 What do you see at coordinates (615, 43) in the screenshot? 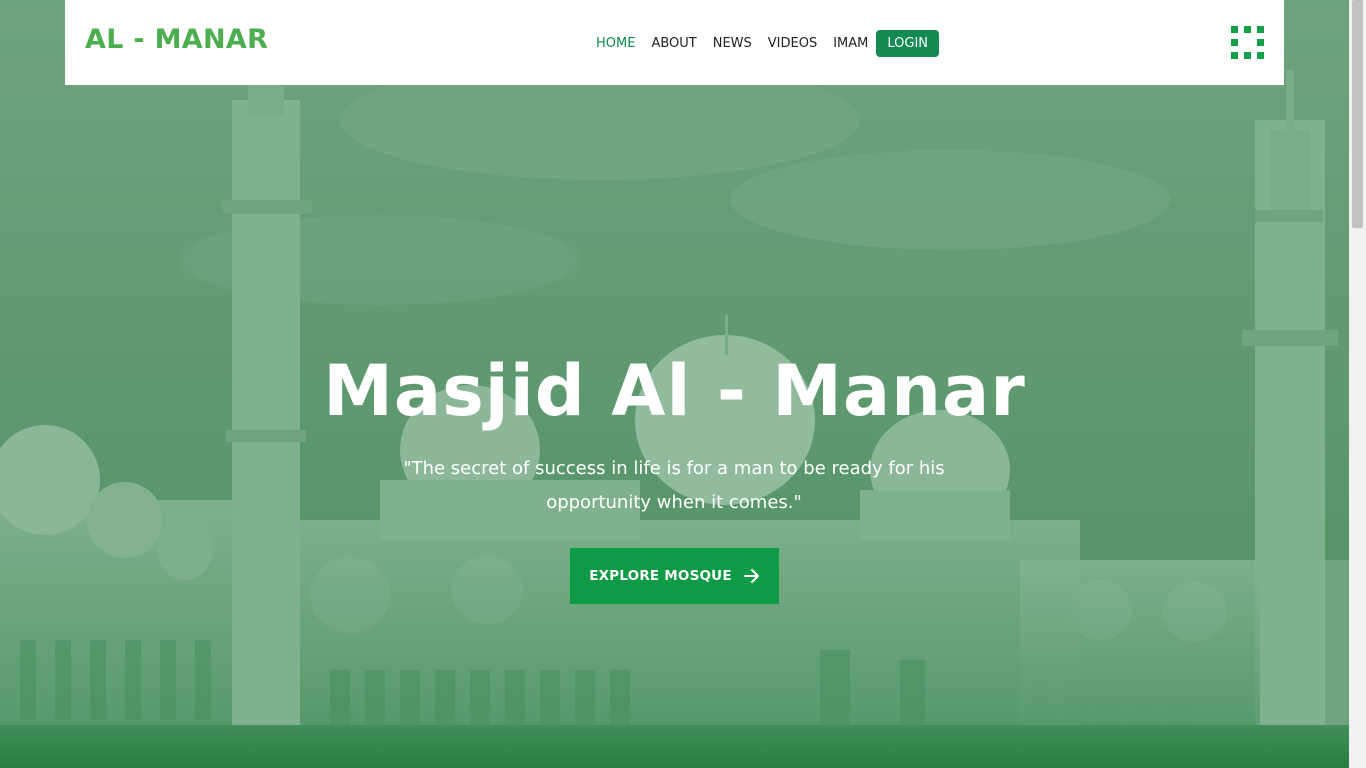
I see `nav-home: HOME` at bounding box center [615, 43].